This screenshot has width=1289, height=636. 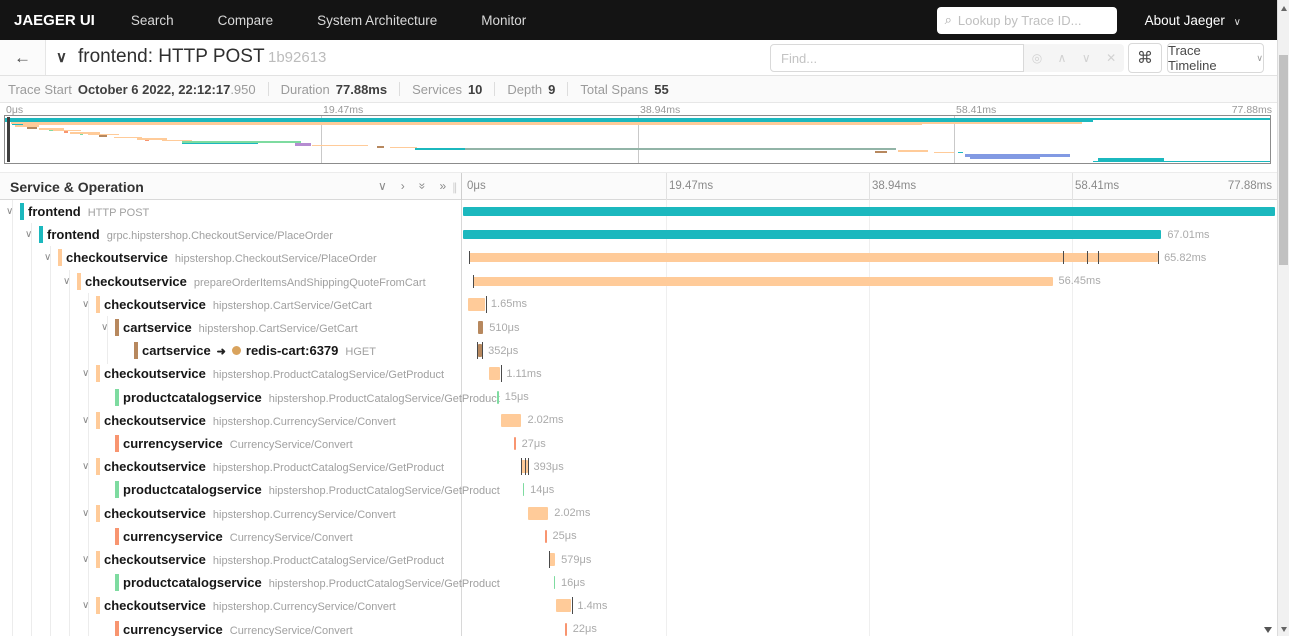 I want to click on nav-item-search: Search, so click(x=152, y=20).